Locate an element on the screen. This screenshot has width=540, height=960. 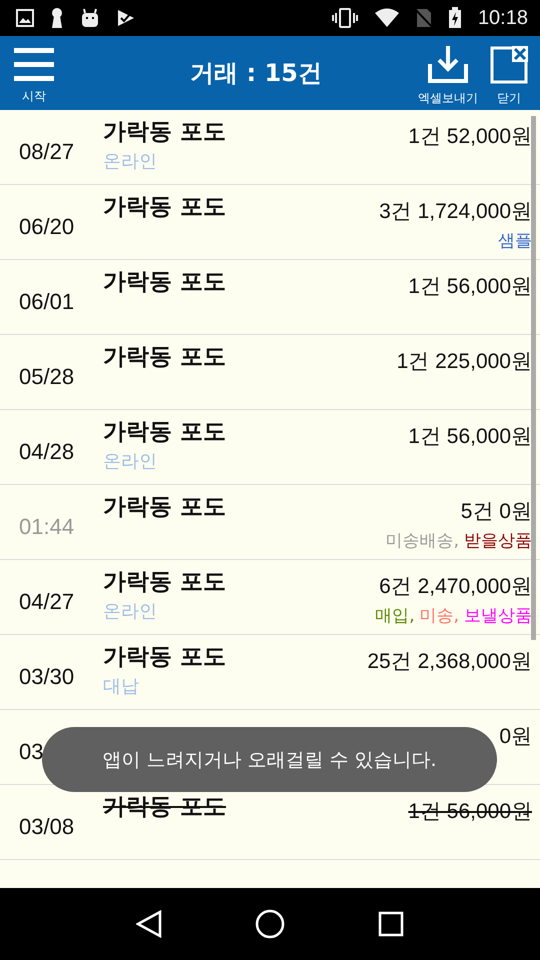
keyhole-icon is located at coordinates (57, 18).